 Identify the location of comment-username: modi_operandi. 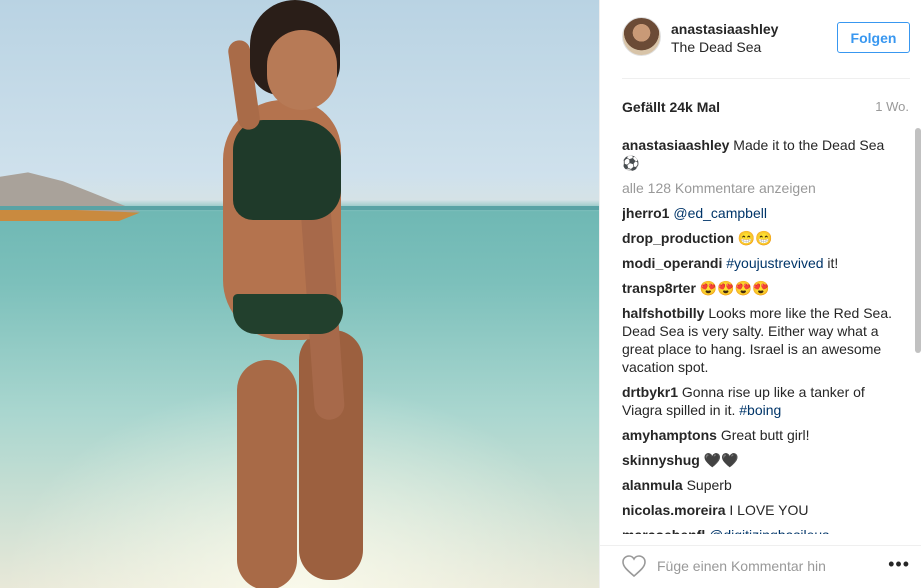
(672, 263).